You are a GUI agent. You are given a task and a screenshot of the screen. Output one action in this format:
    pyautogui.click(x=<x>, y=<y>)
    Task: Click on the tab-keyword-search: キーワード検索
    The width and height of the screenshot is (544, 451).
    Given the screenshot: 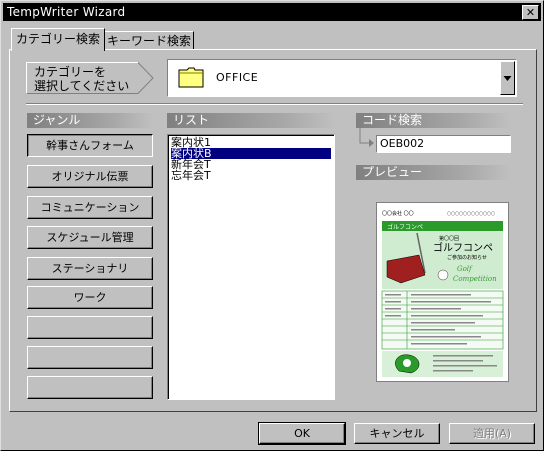 What is the action you would take?
    pyautogui.click(x=149, y=40)
    